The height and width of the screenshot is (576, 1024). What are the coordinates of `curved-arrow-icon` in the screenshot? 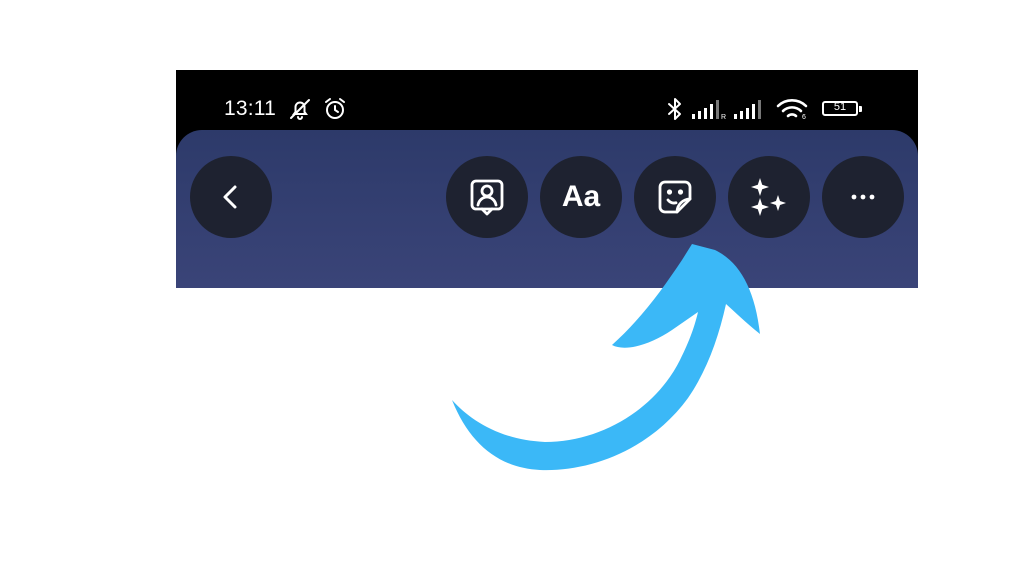 It's located at (606, 357).